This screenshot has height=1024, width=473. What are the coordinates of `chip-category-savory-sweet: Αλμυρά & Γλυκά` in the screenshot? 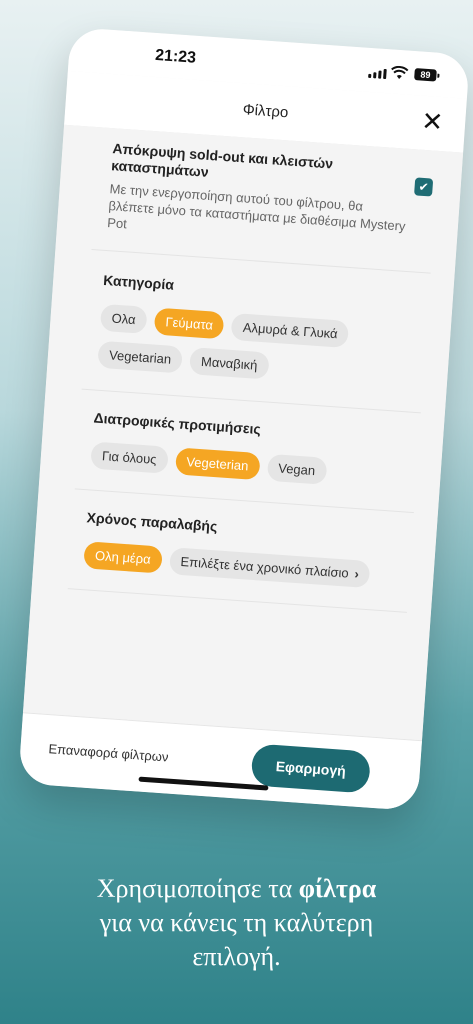 It's located at (290, 330).